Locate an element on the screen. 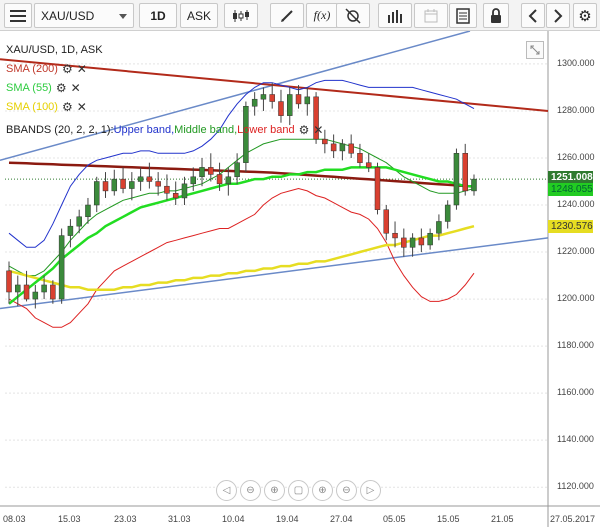 The height and width of the screenshot is (527, 600). date-tick-label: 05.05 is located at coordinates (394, 519).